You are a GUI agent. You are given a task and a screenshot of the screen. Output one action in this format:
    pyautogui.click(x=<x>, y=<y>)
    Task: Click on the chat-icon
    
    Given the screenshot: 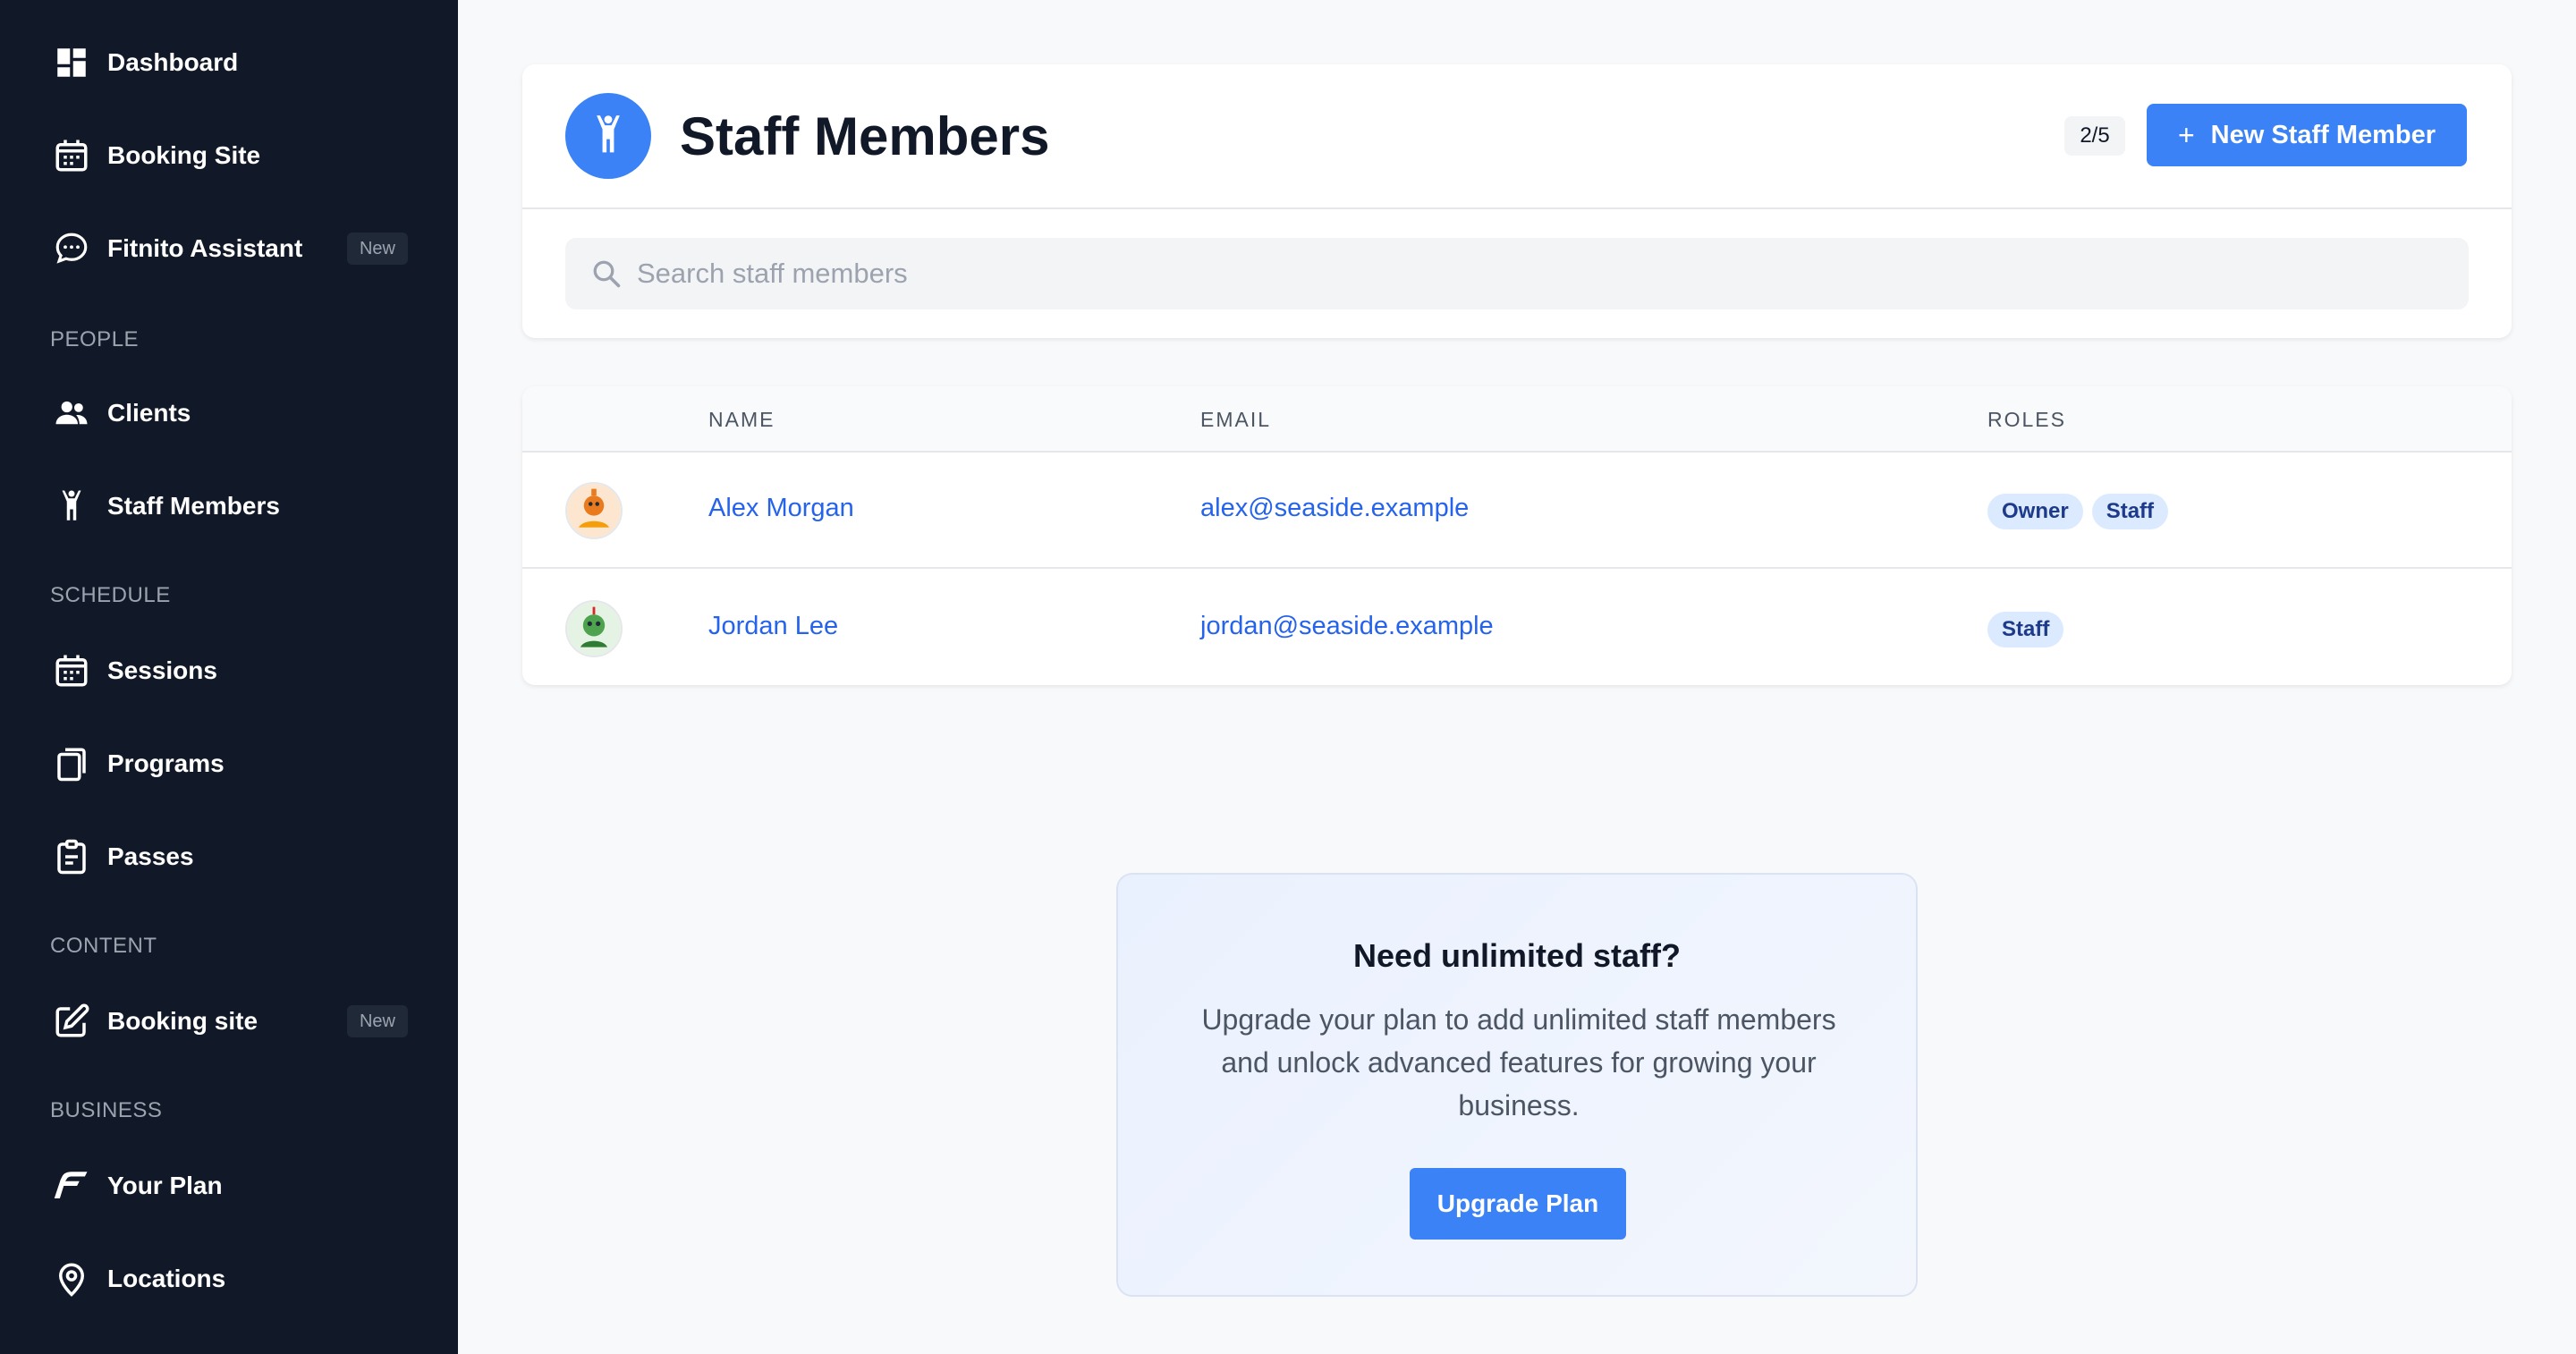 What is the action you would take?
    pyautogui.click(x=71, y=248)
    